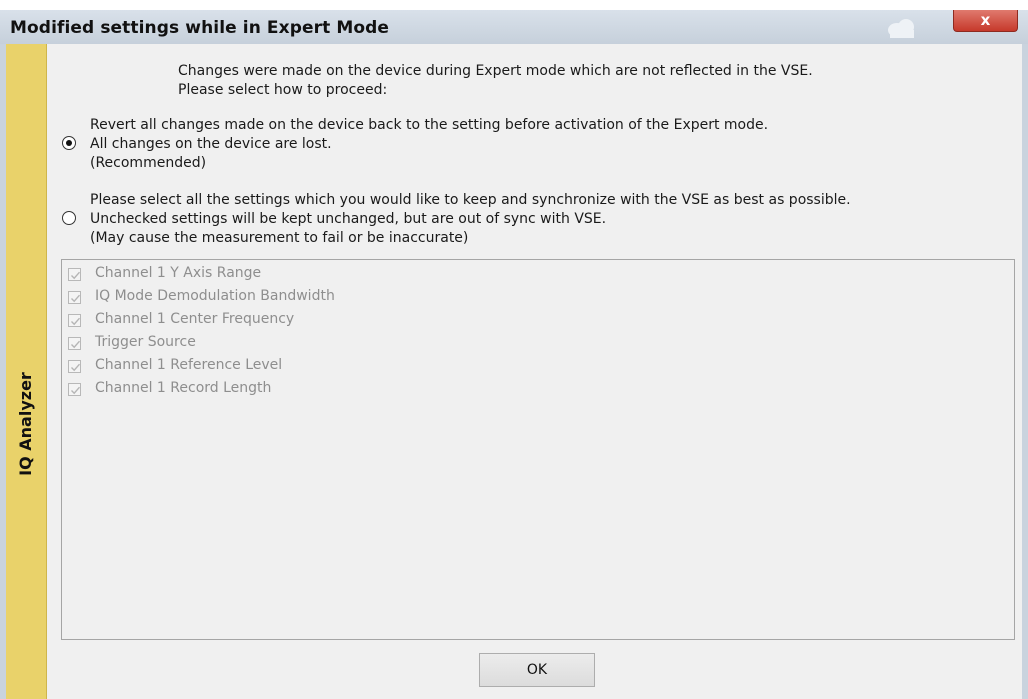  I want to click on revert-radio, so click(69, 143).